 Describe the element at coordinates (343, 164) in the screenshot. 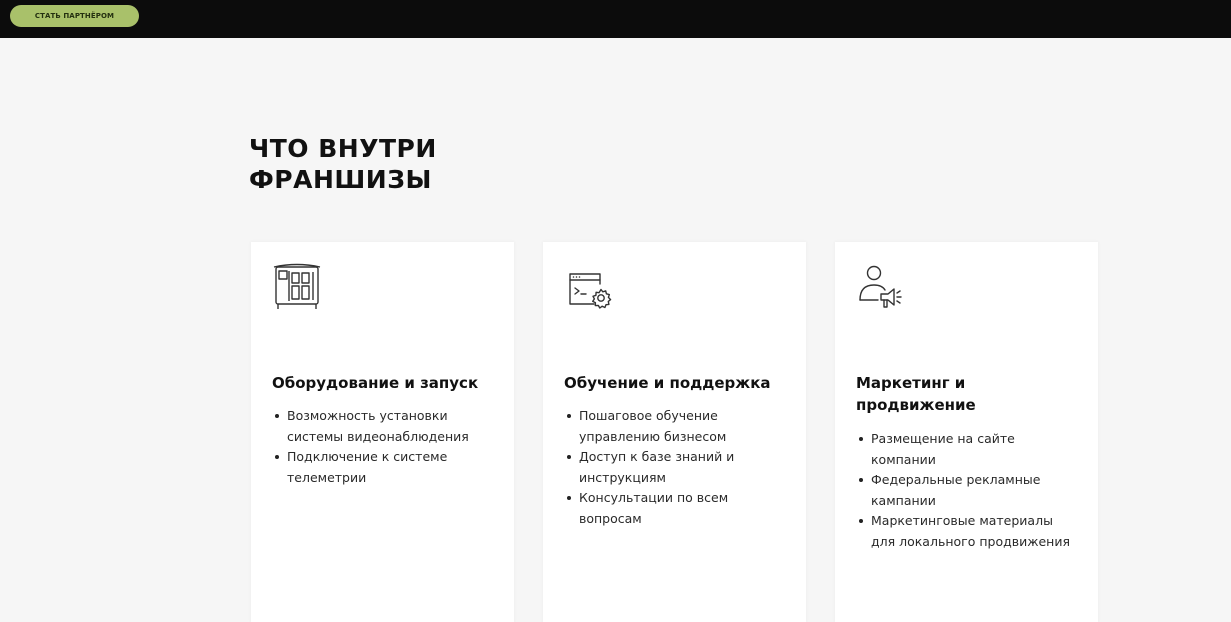

I see `section-title: ЧТО ВНУТРИ ФРАНШИЗЫ` at that location.